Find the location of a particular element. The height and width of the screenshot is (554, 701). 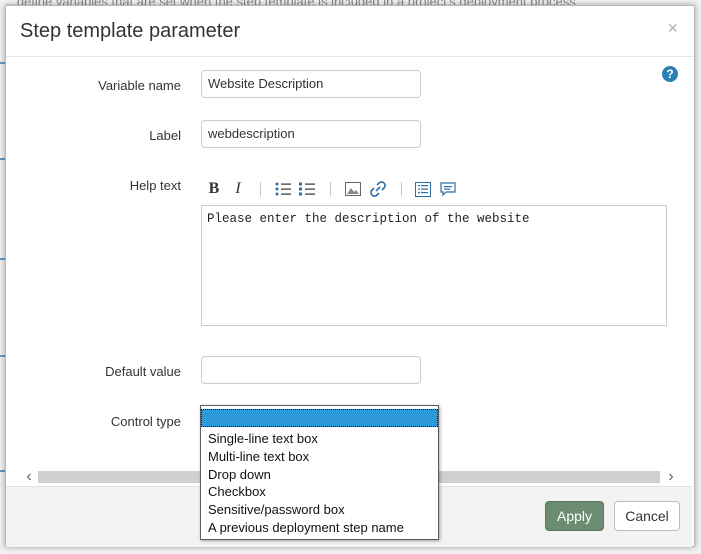

numbered-list-button is located at coordinates (307, 189).